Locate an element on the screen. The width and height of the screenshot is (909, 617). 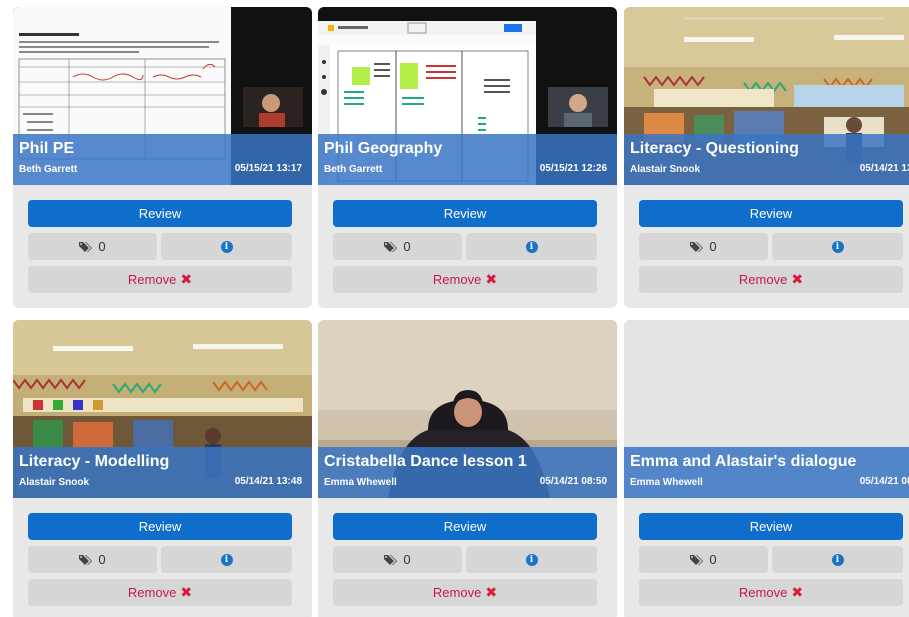
video-title: Phil Geography is located at coordinates (383, 148).